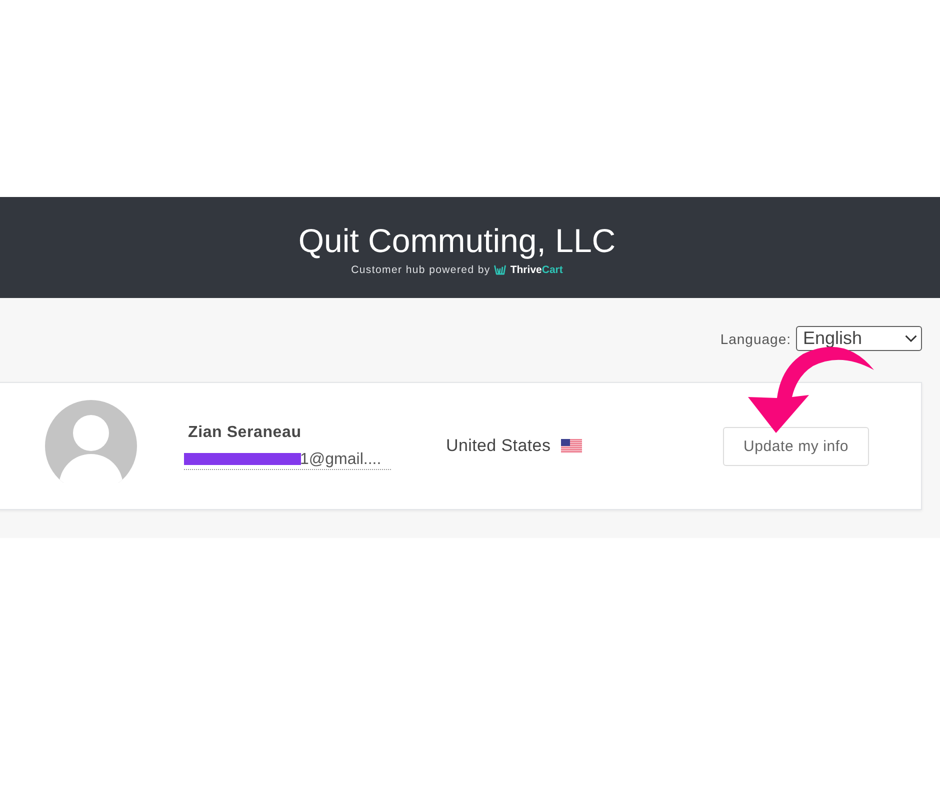  I want to click on customer-name: Zian Seraneau, so click(245, 433).